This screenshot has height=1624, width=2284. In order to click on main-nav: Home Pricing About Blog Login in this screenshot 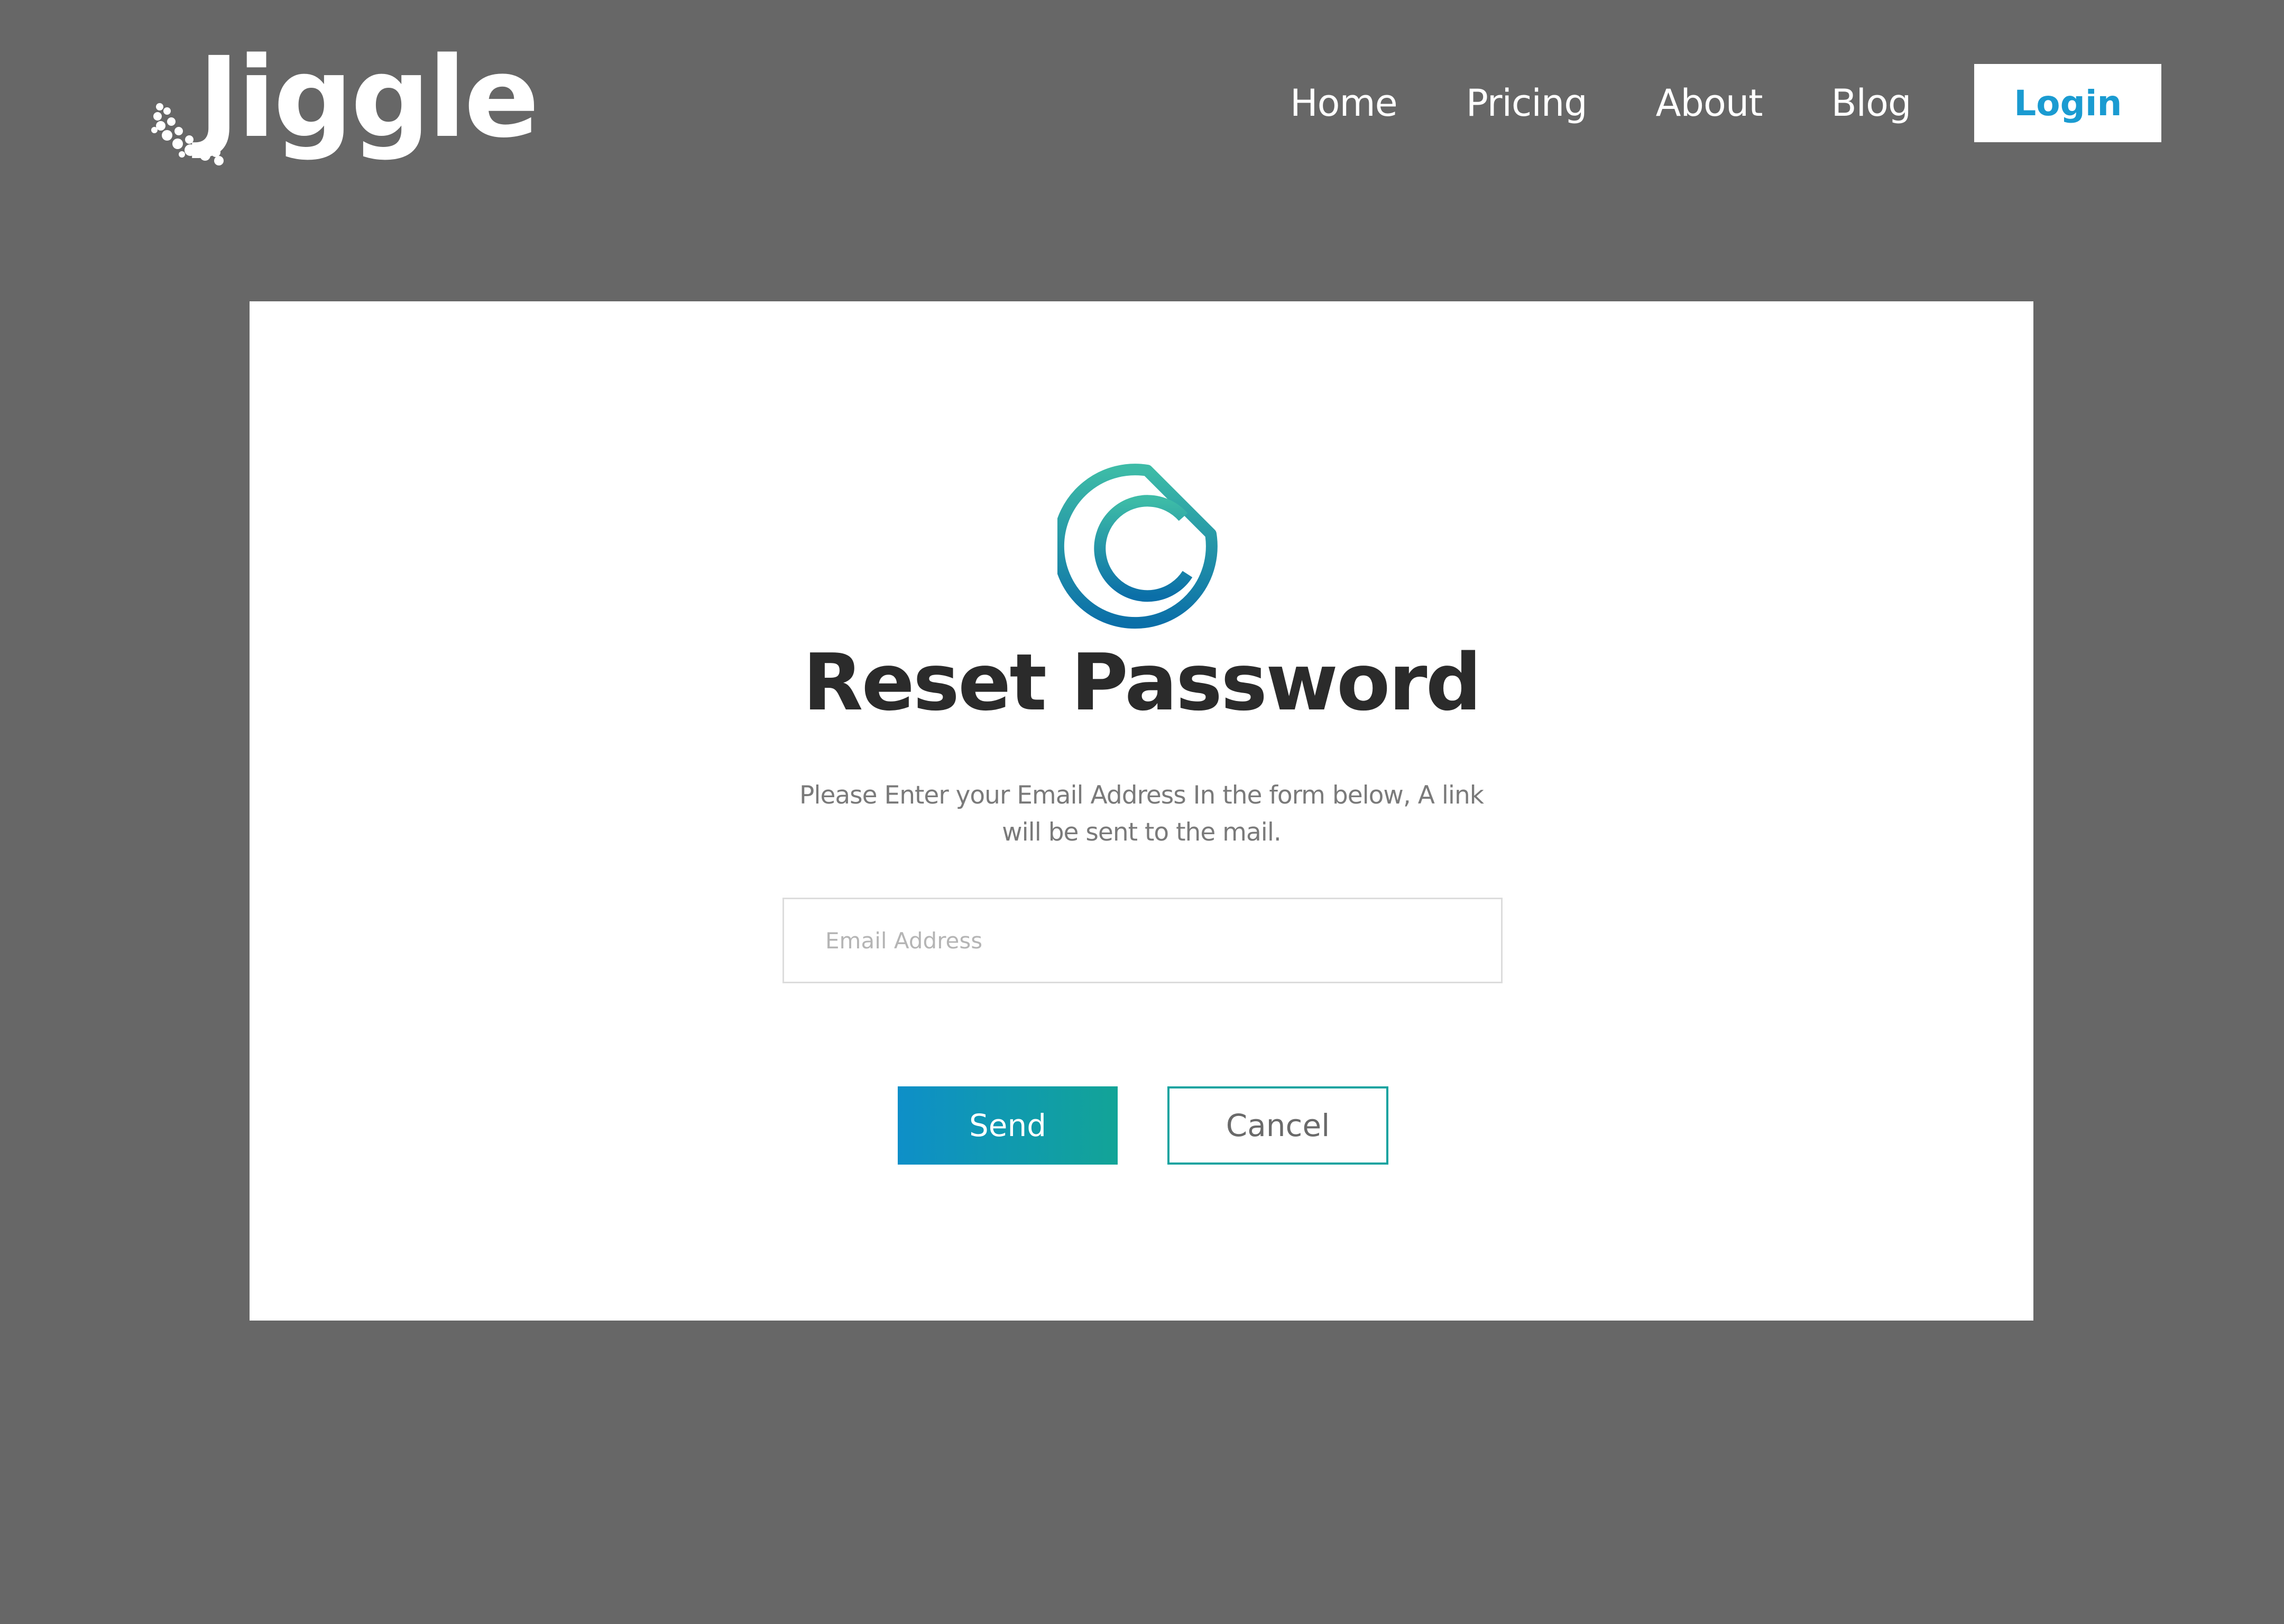, I will do `click(1726, 103)`.